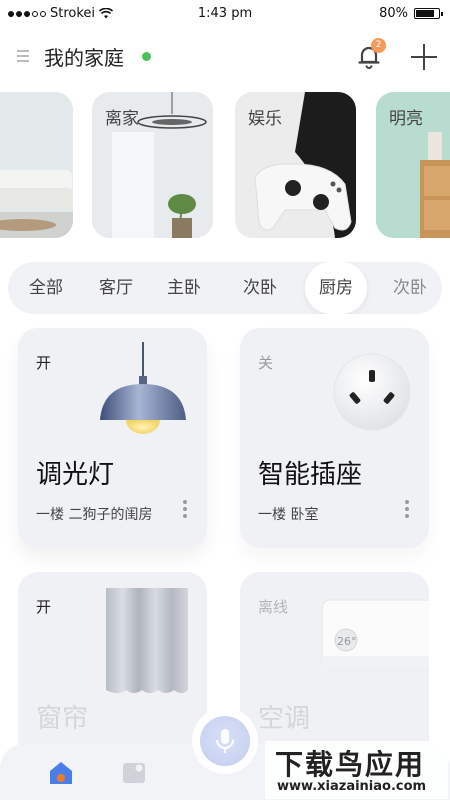 This screenshot has width=450, height=800. Describe the element at coordinates (112, 438) in the screenshot. I see `device-card-dimmer-light: 开 调光灯 一楼 二狗子的闺房` at that location.